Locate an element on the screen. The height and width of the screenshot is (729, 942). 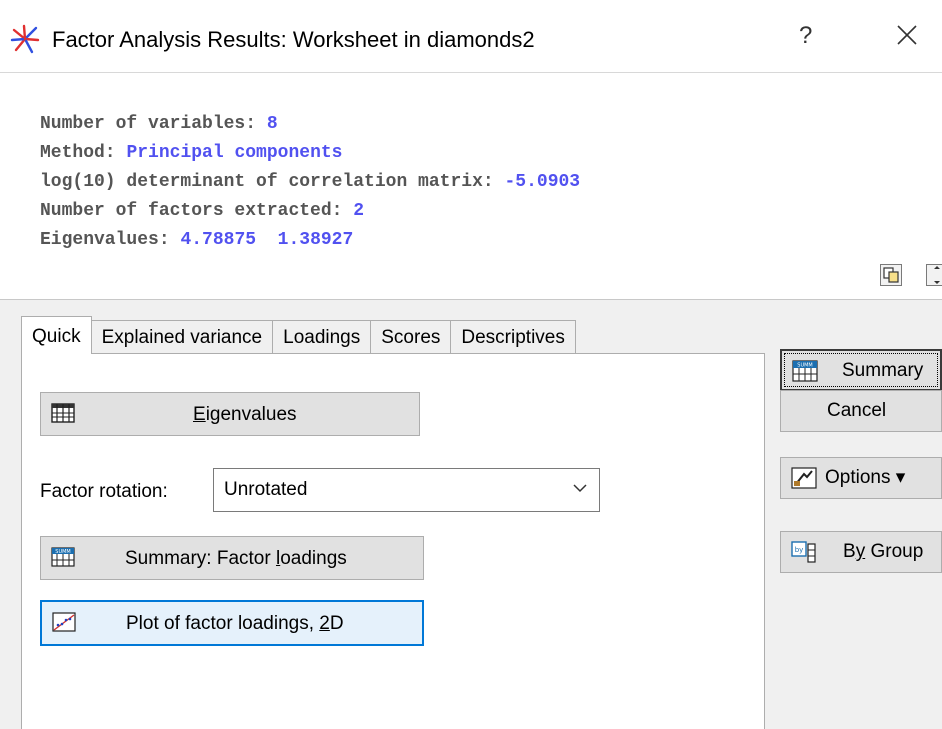
eigenvalues-button: Eigenvalues is located at coordinates (230, 414).